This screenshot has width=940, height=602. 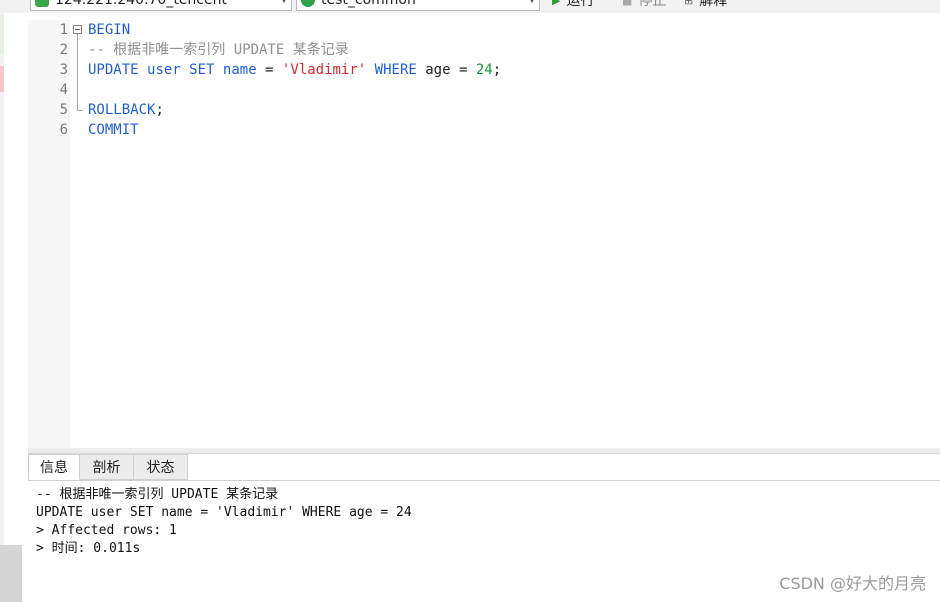 I want to click on line-number: 4, so click(x=63, y=90).